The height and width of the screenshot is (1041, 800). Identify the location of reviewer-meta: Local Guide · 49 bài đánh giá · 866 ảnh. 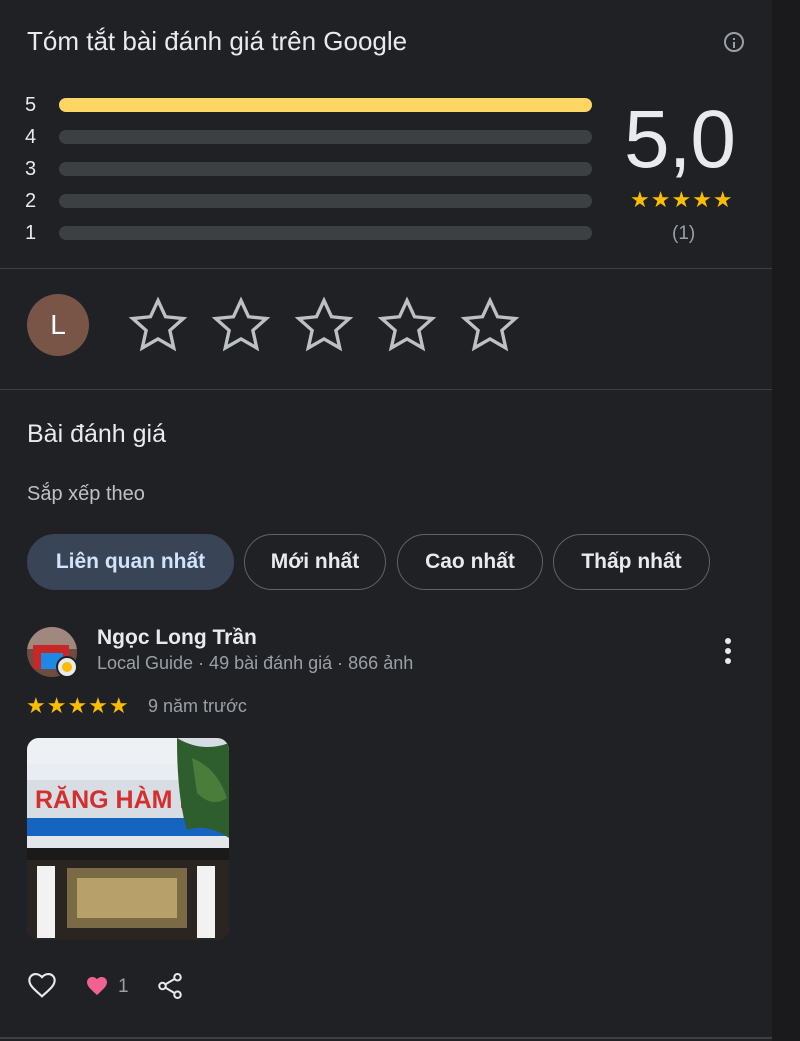
(255, 663).